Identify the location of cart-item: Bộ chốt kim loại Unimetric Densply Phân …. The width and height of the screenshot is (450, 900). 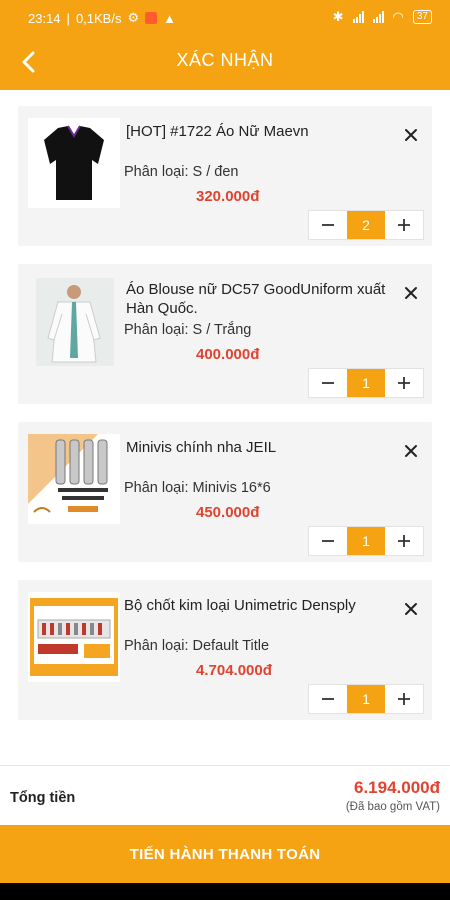
(225, 650).